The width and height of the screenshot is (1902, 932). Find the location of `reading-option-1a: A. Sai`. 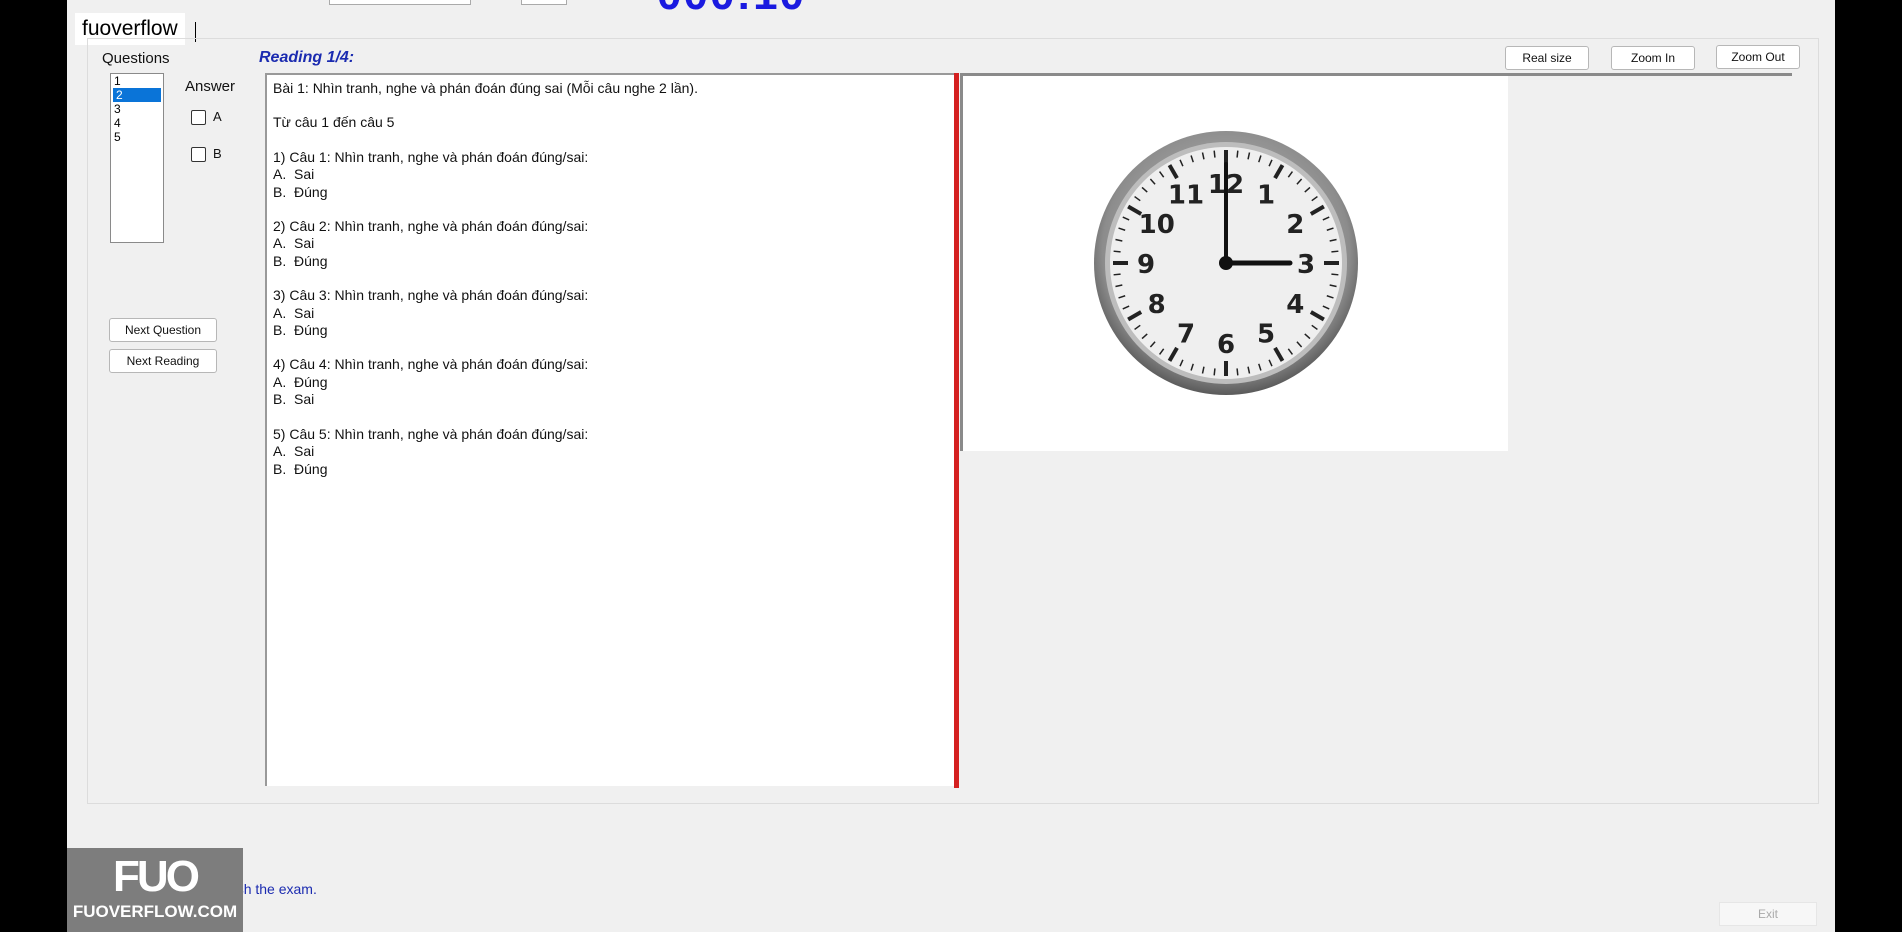

reading-option-1a: A. Sai is located at coordinates (294, 174).